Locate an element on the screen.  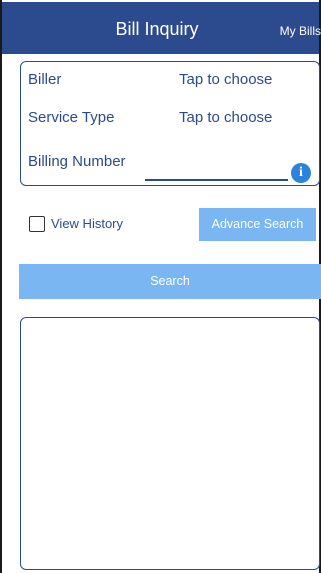
view-history-checkbox is located at coordinates (37, 224).